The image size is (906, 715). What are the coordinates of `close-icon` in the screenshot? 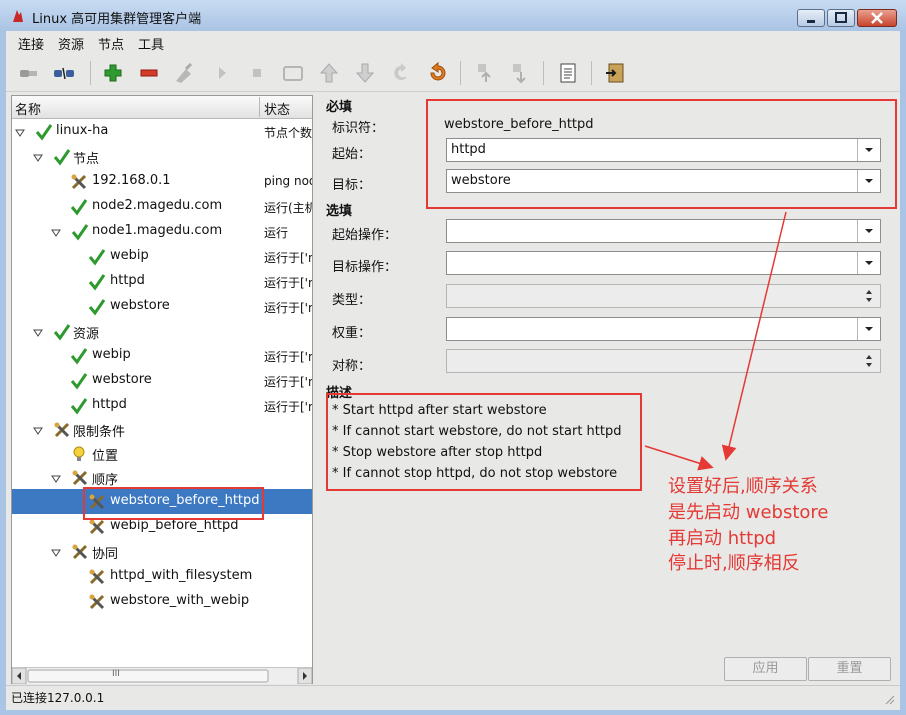 It's located at (877, 18).